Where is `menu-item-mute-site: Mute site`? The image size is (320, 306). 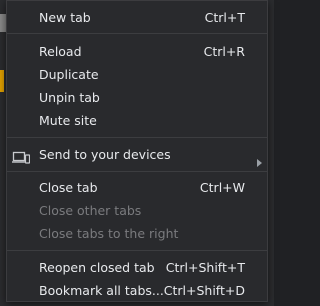
menu-item-mute-site: Mute site is located at coordinates (137, 120).